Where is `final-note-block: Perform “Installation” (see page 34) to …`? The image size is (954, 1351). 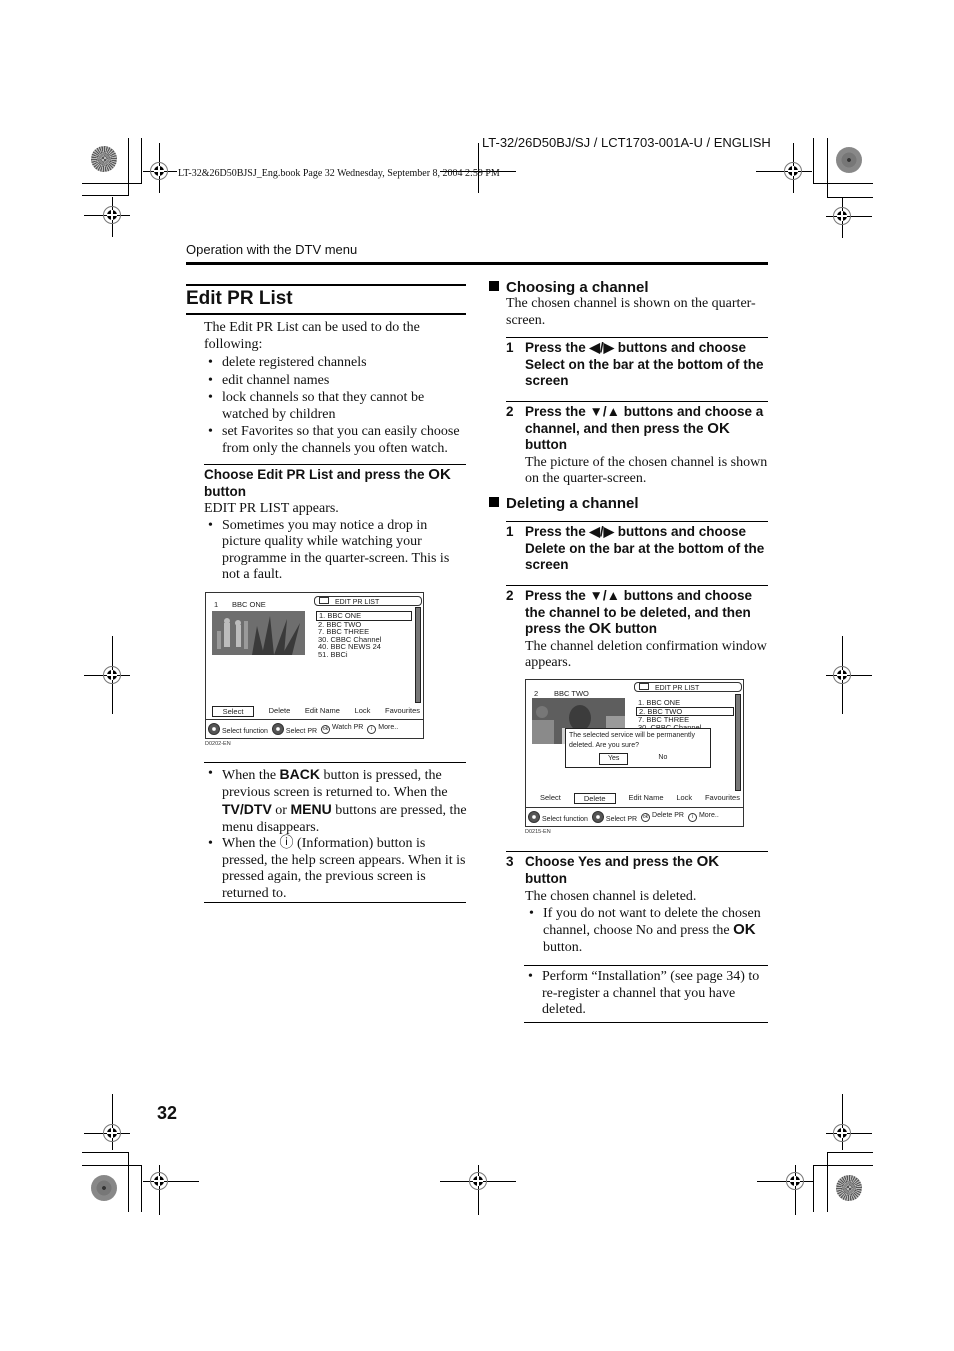
final-note-block: Perform “Installation” (see page 34) to … is located at coordinates (647, 994).